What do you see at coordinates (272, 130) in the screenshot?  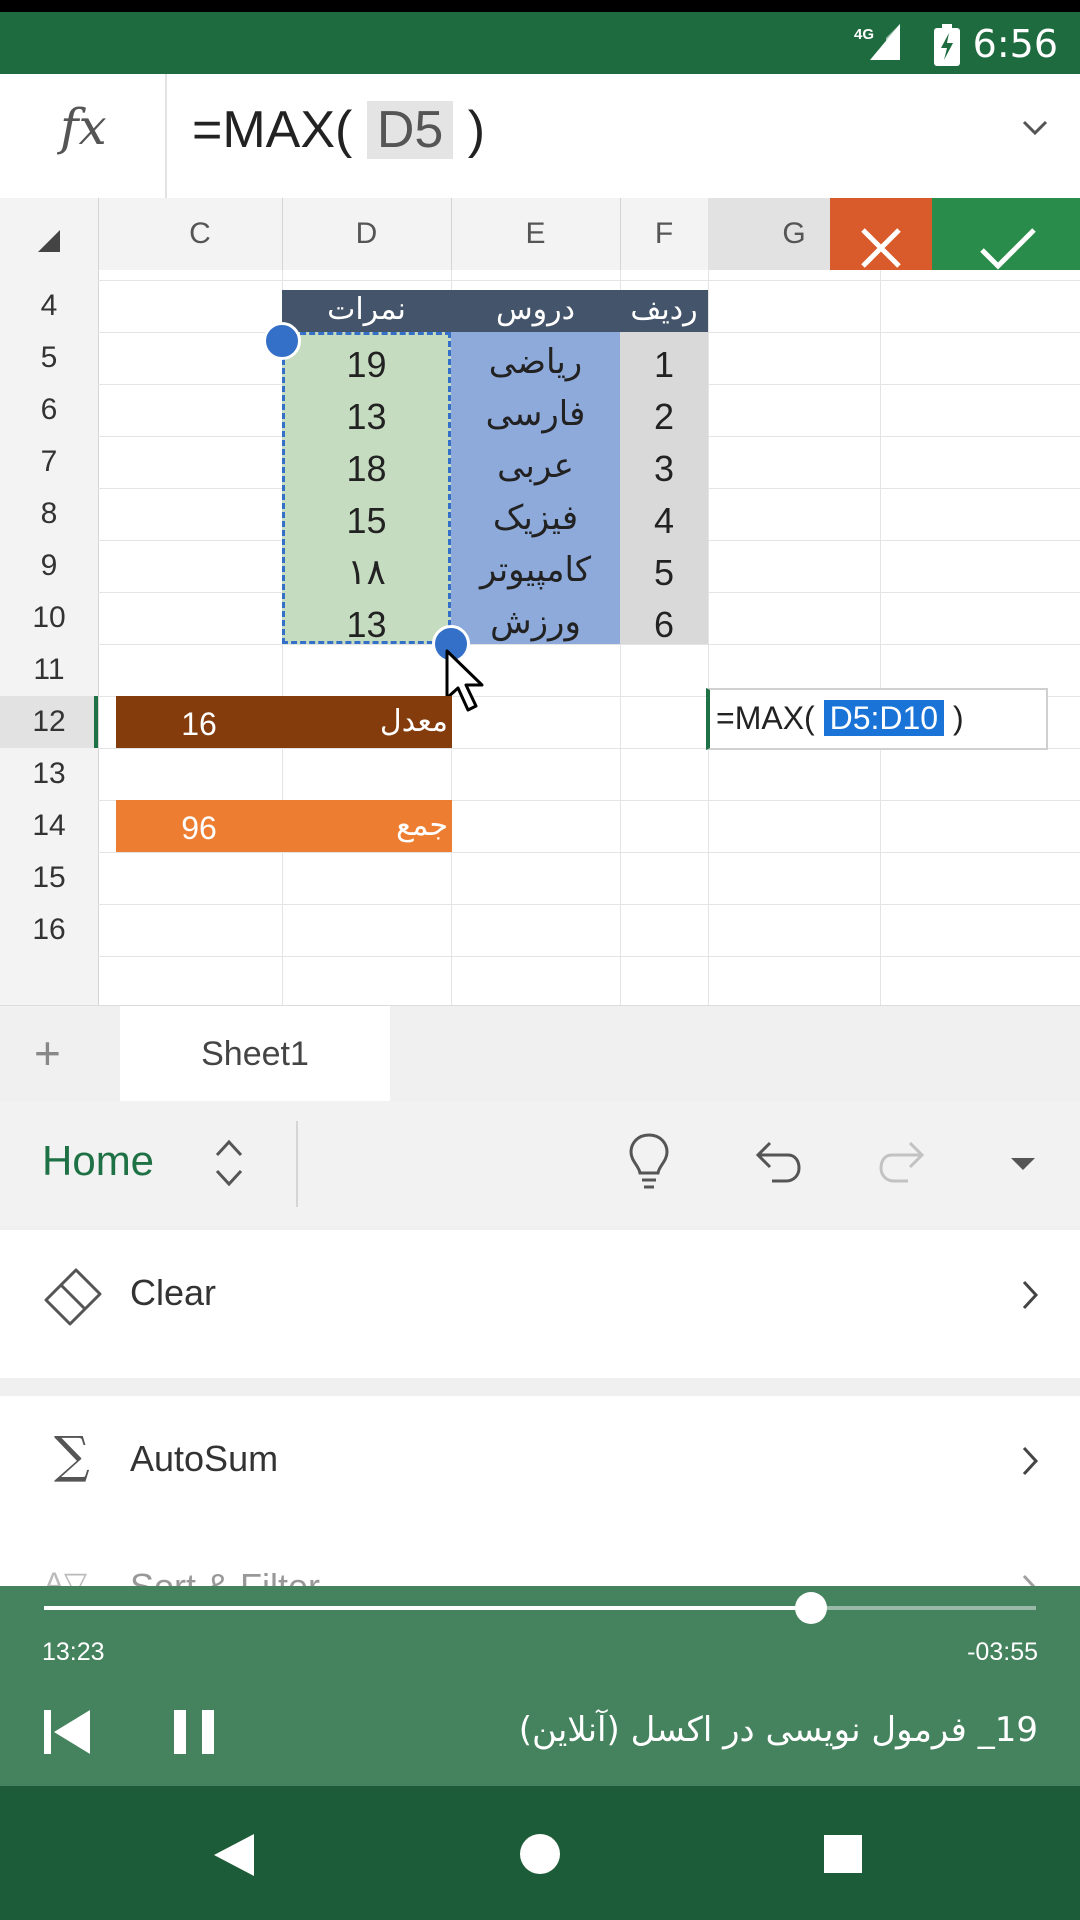 I see `formula-prefix: =MAX(` at bounding box center [272, 130].